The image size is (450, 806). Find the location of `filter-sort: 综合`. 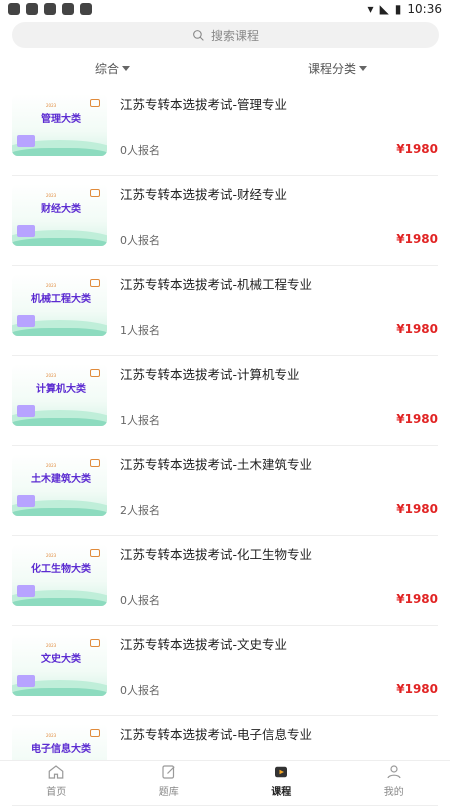

filter-sort: 综合 is located at coordinates (112, 68).